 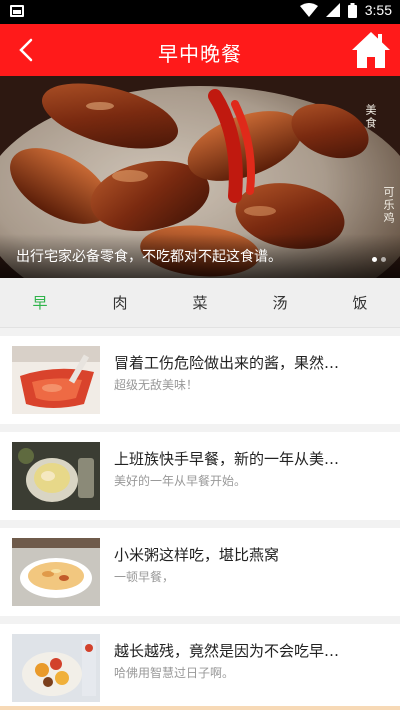 I want to click on recipe-item: 上班族快手早餐，新的一年从美… 美好的一年从早餐开始。, so click(x=200, y=476).